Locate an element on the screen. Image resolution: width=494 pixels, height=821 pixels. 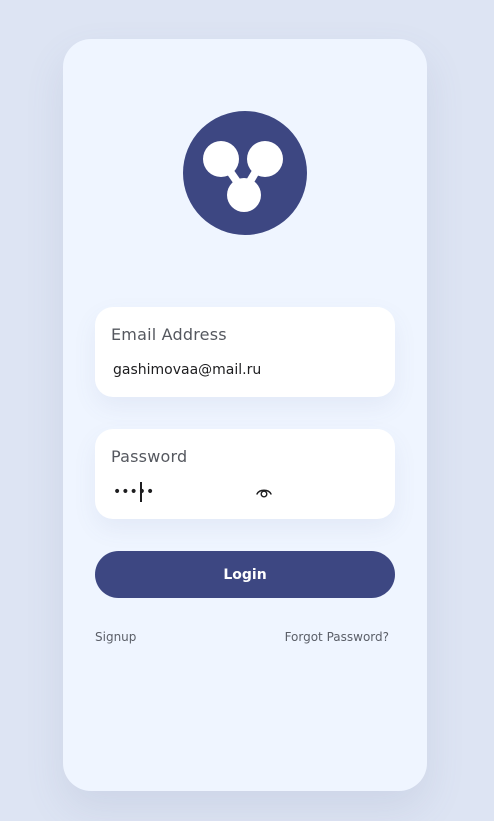
login-button: Login is located at coordinates (245, 574).